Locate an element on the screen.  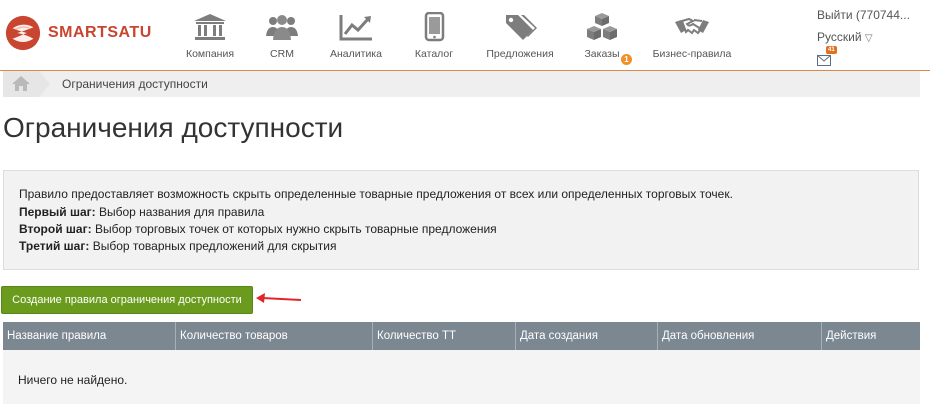
step-text: Выбор названия для правила is located at coordinates (180, 212).